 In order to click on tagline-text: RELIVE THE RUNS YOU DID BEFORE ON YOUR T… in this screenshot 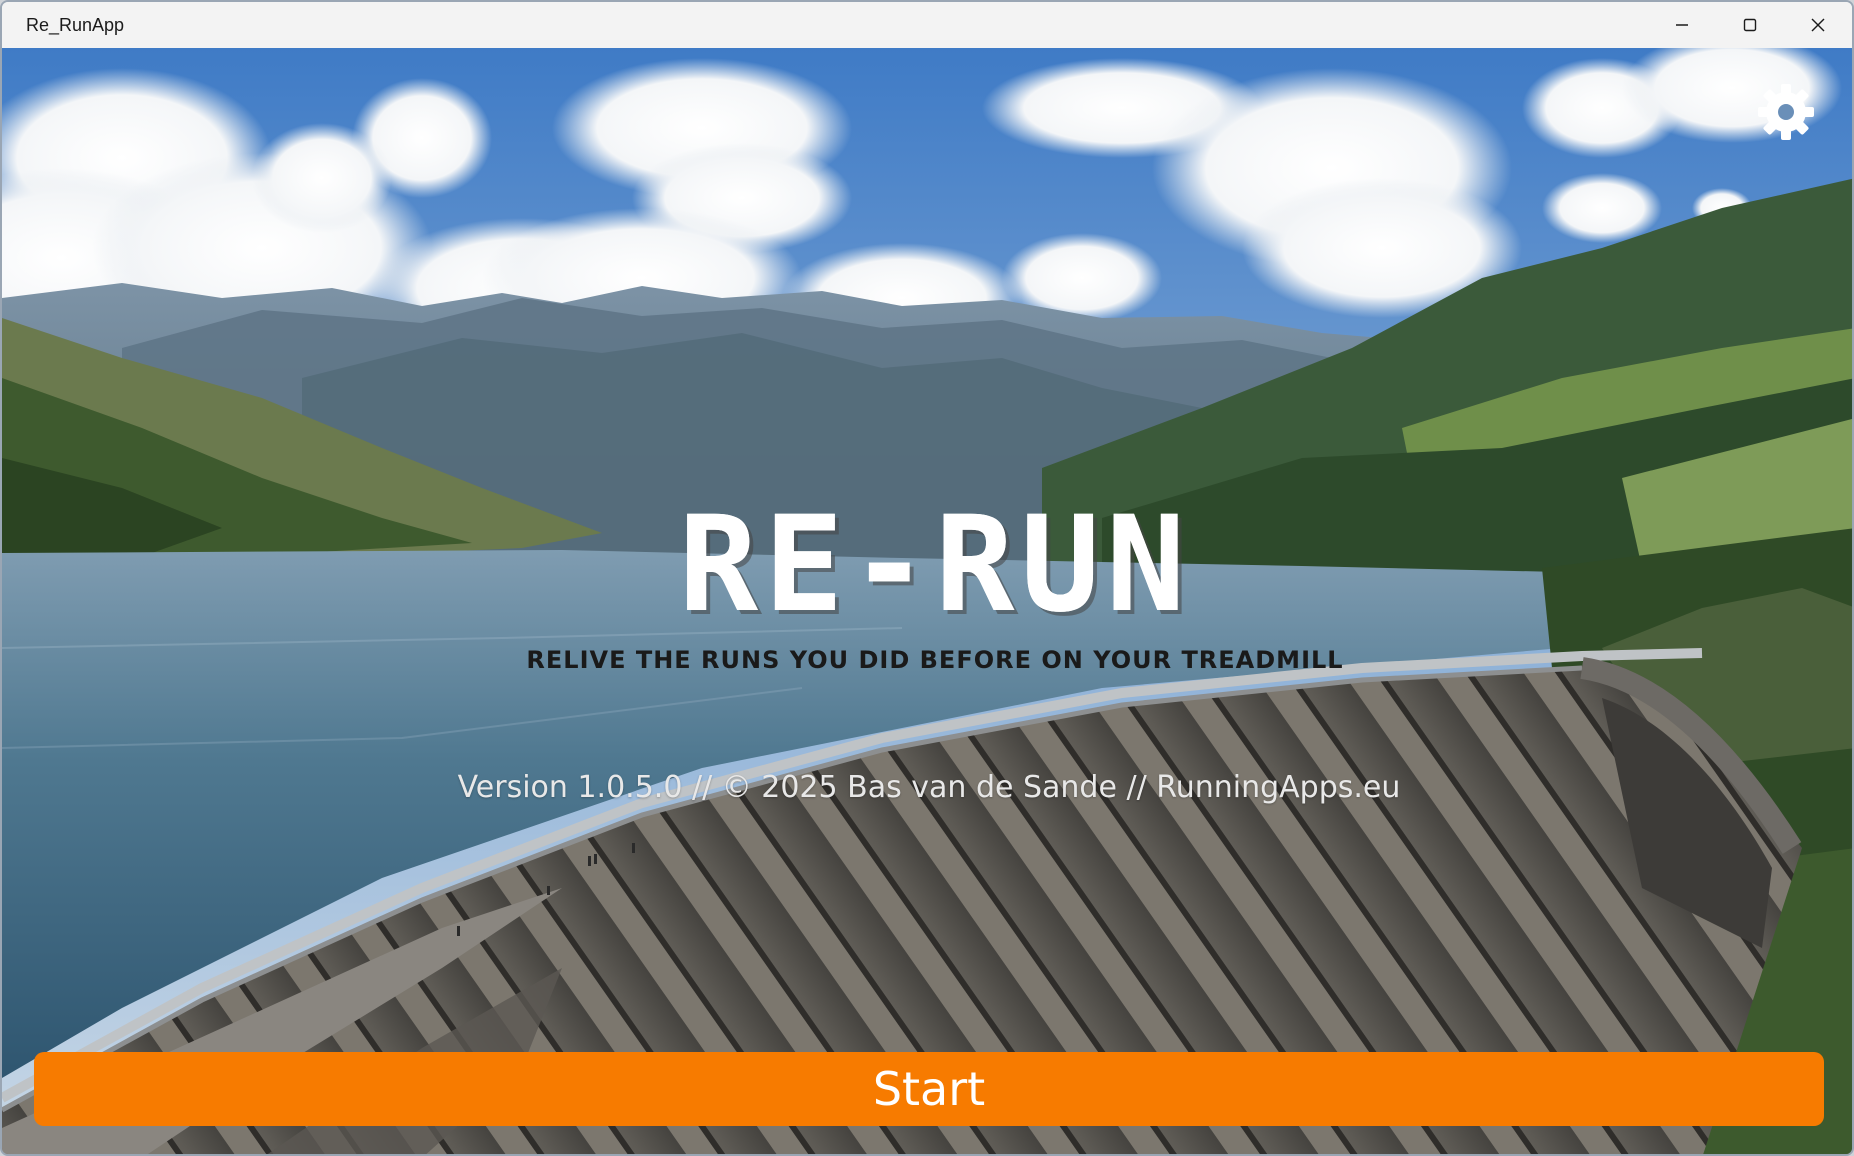, I will do `click(935, 660)`.